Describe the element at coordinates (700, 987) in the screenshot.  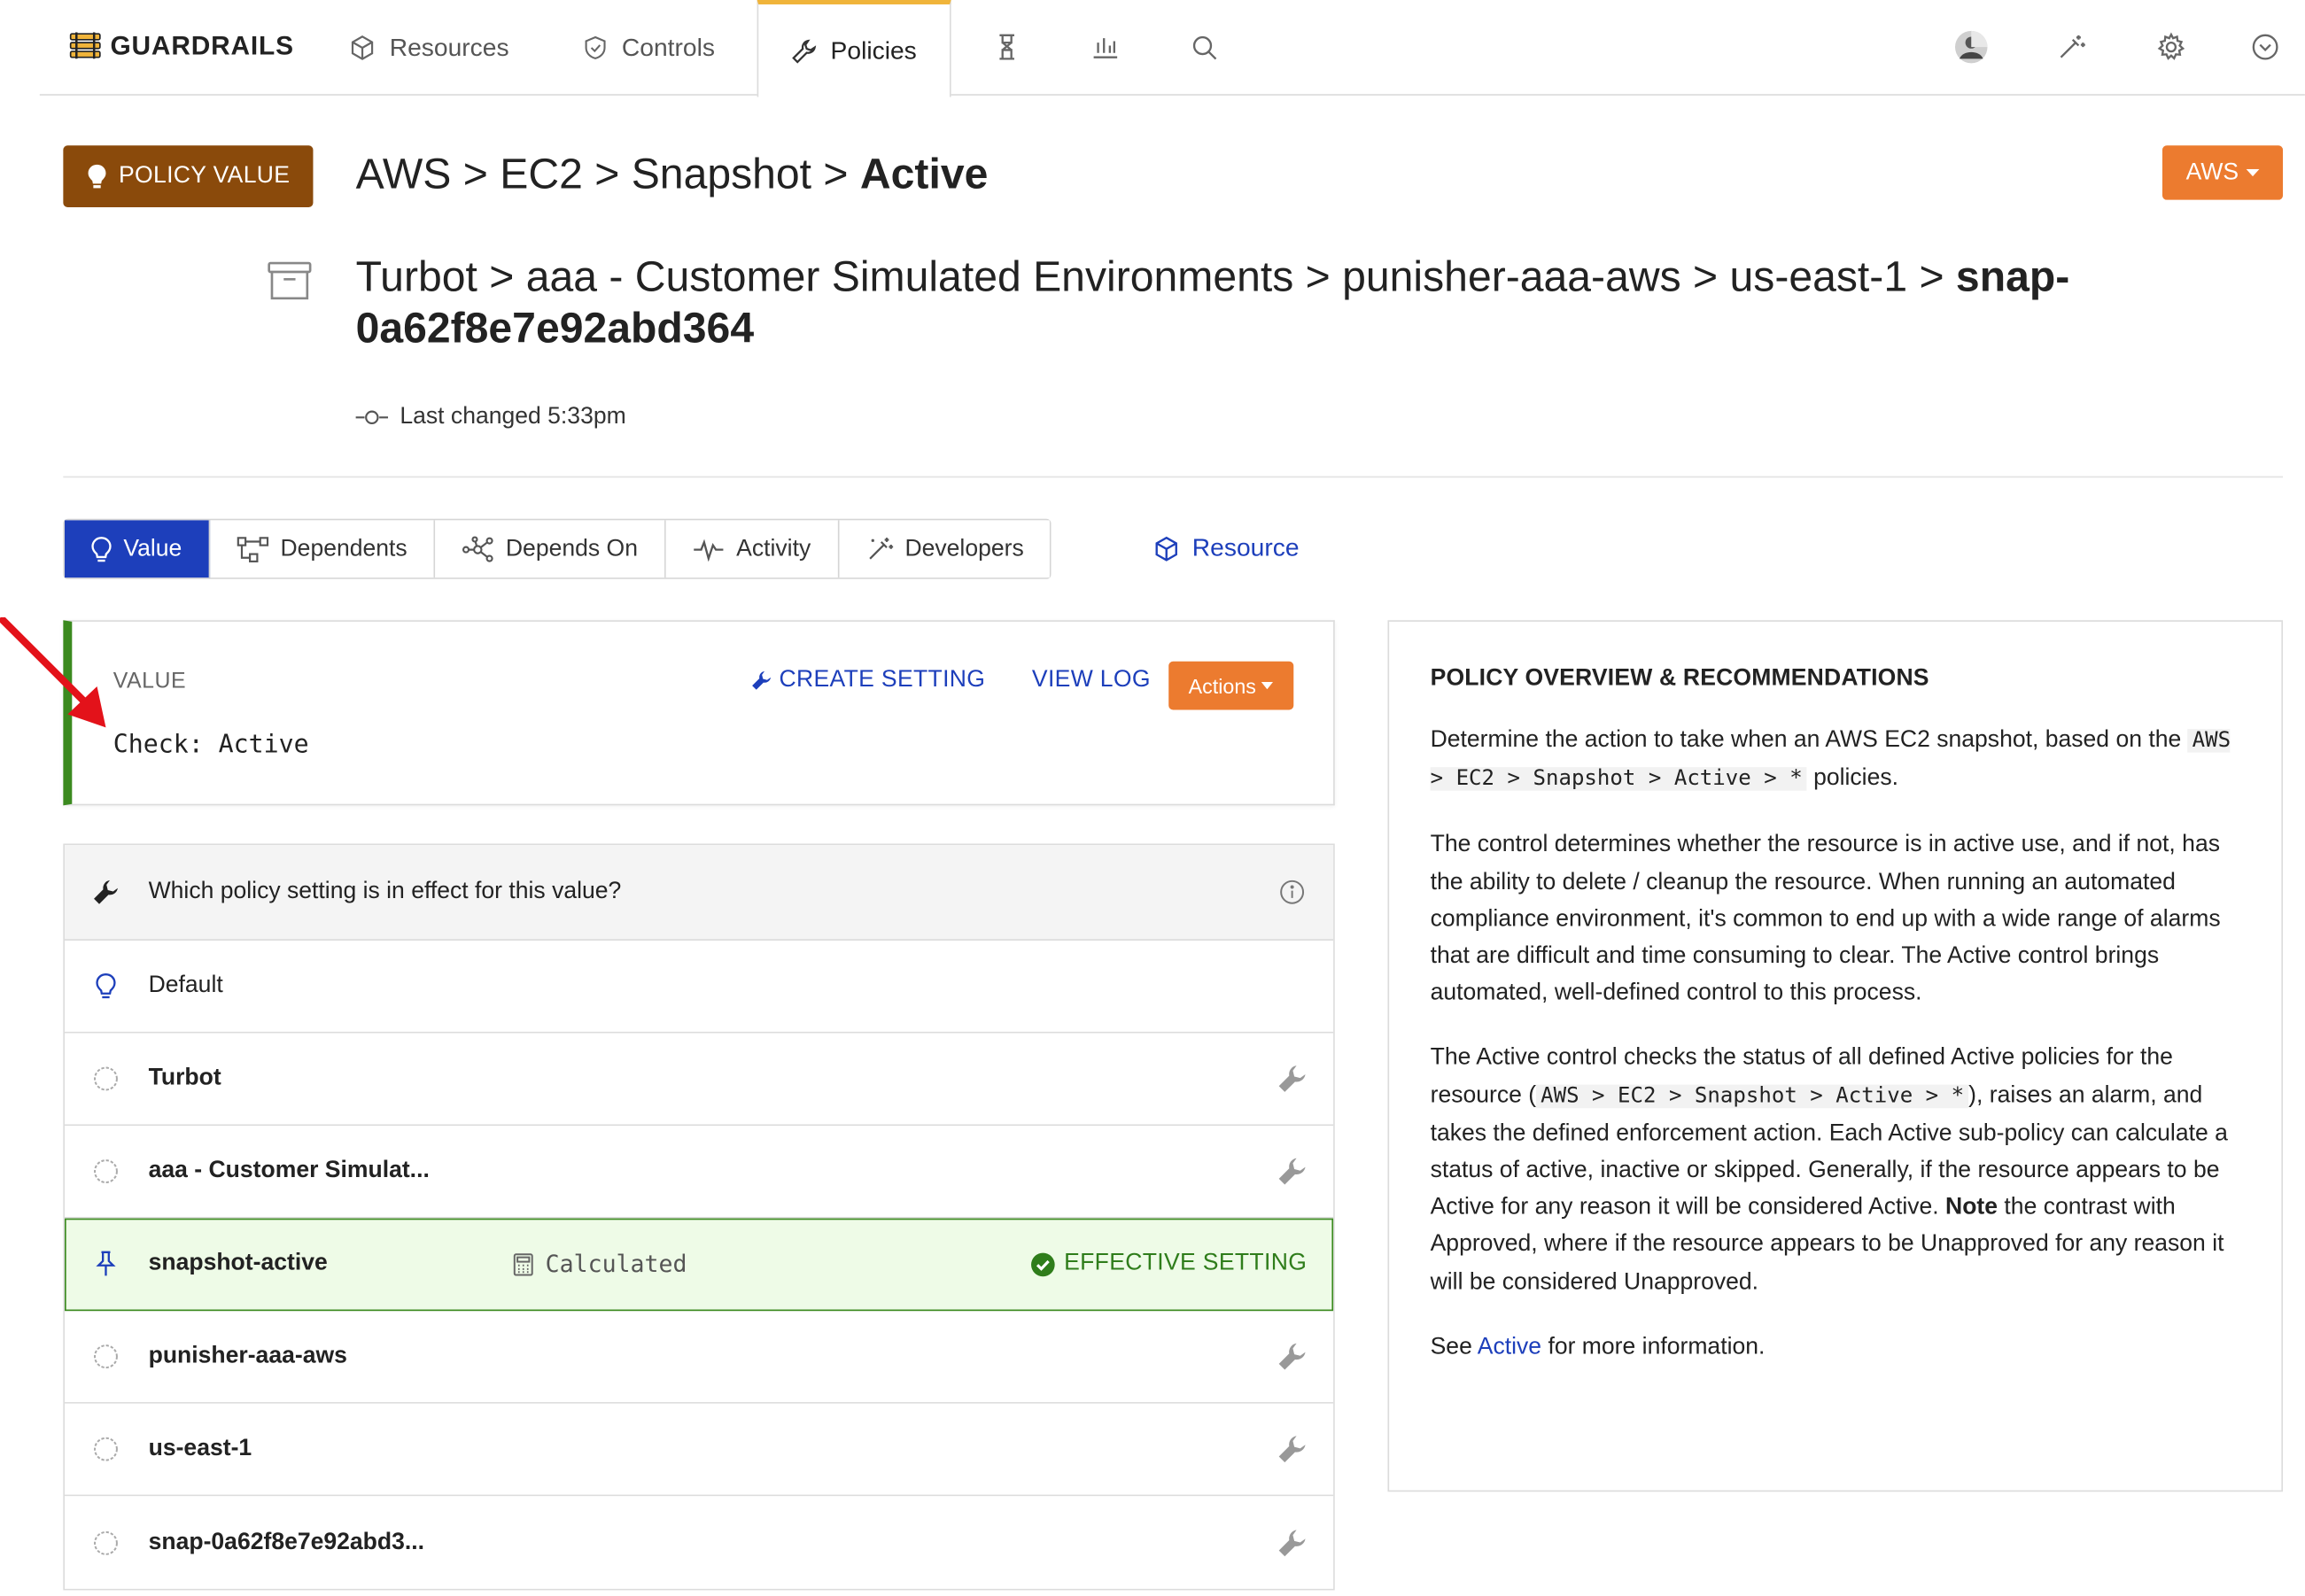
I see `setting-row-default: Default` at that location.